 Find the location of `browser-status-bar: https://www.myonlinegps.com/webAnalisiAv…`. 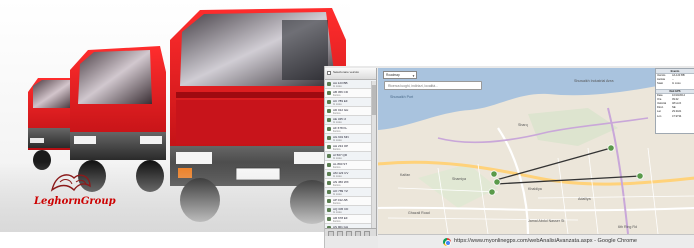

browser-status-bar: https://www.myonlinegps.com/webAnalisiAv… is located at coordinates (536, 241).